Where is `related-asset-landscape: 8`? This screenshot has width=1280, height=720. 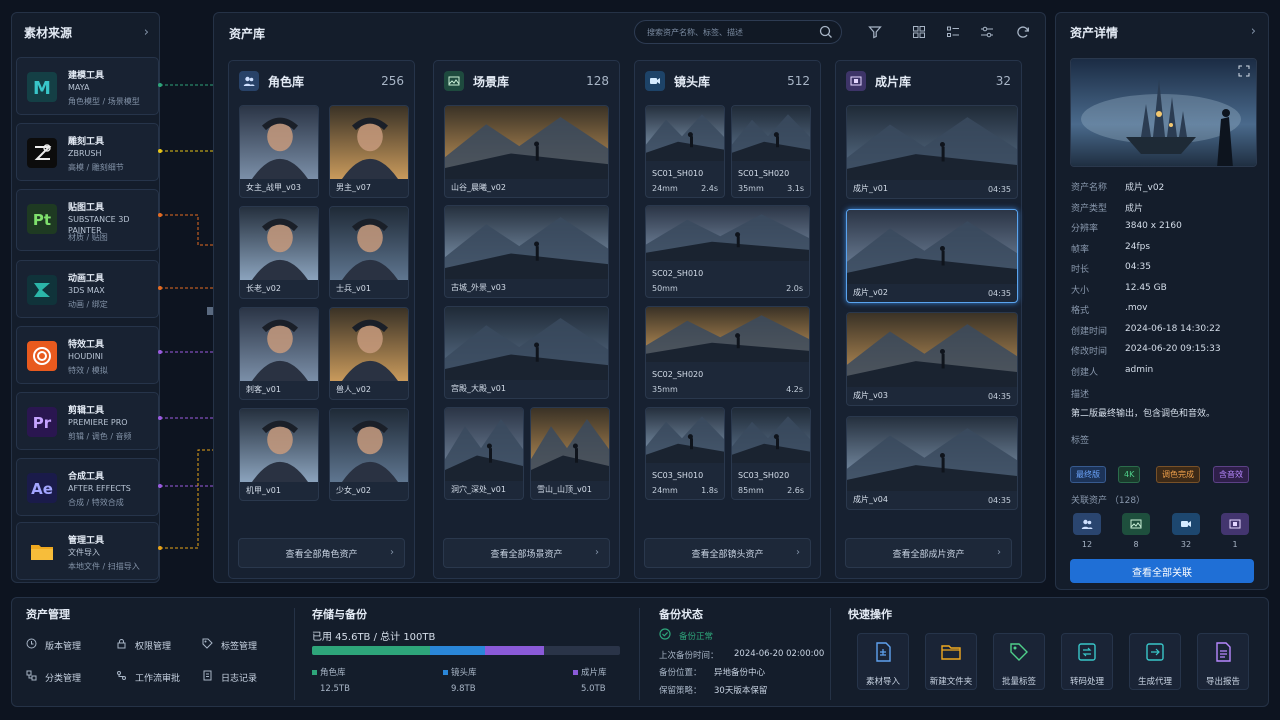
related-asset-landscape: 8 is located at coordinates (1136, 531).